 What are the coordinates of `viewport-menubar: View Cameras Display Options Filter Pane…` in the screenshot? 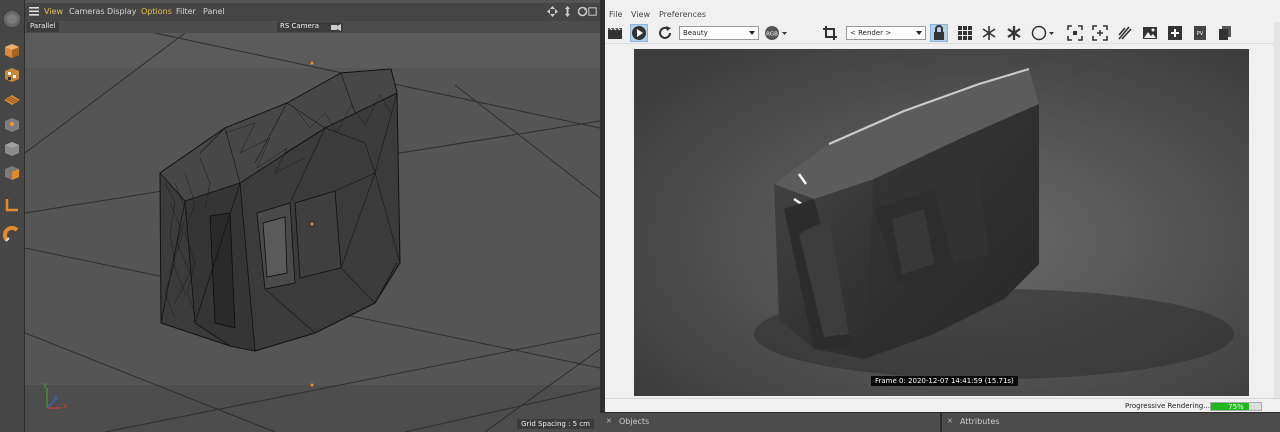 It's located at (312, 12).